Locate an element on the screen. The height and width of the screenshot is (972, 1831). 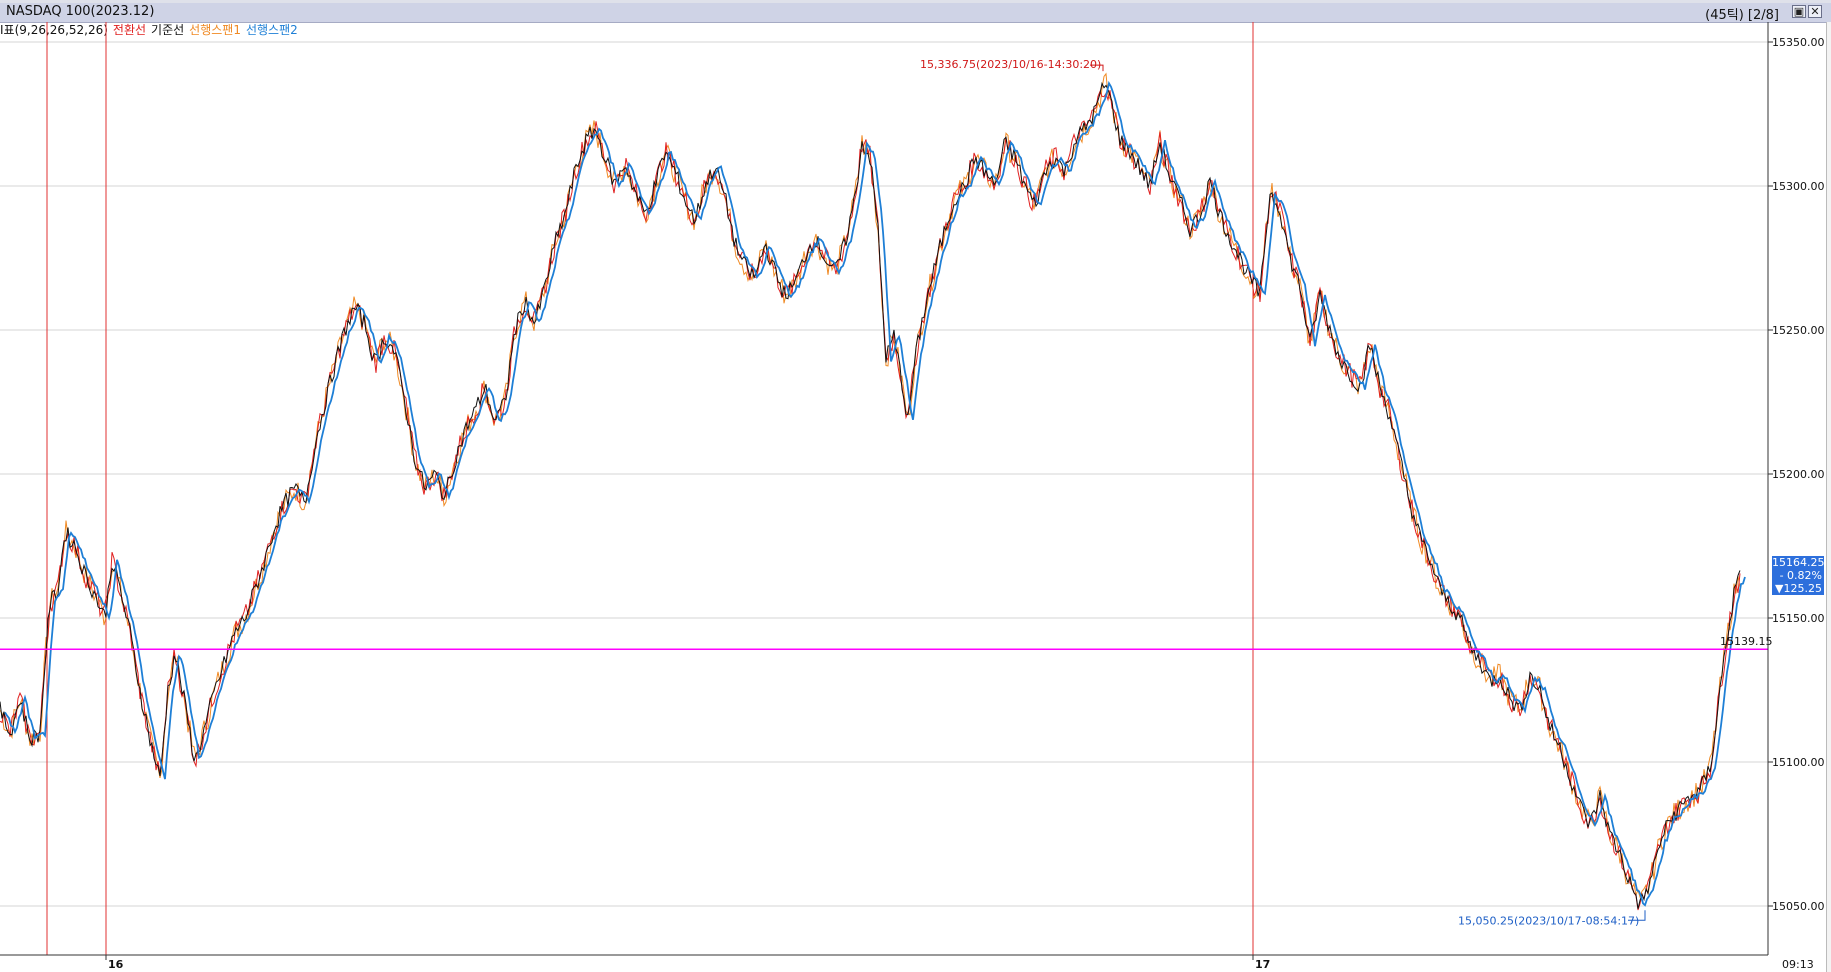
y-tick-label: 15100.00 is located at coordinates (1798, 762).